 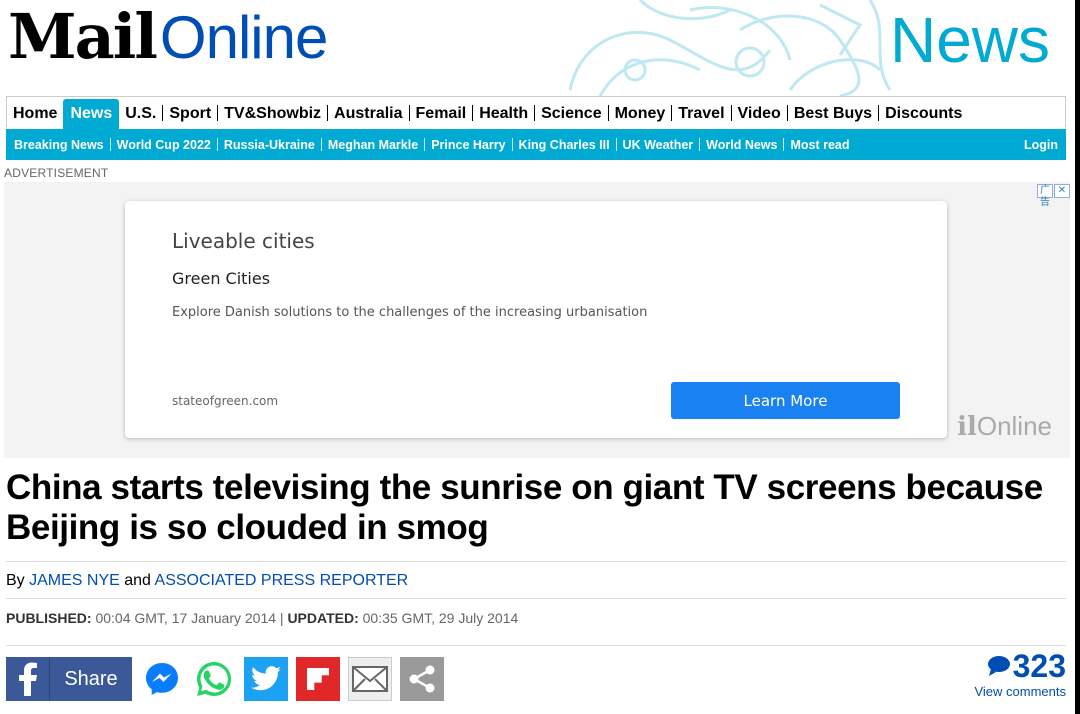 What do you see at coordinates (564, 145) in the screenshot?
I see `subnav-item-king-charles-iii: King Charles III` at bounding box center [564, 145].